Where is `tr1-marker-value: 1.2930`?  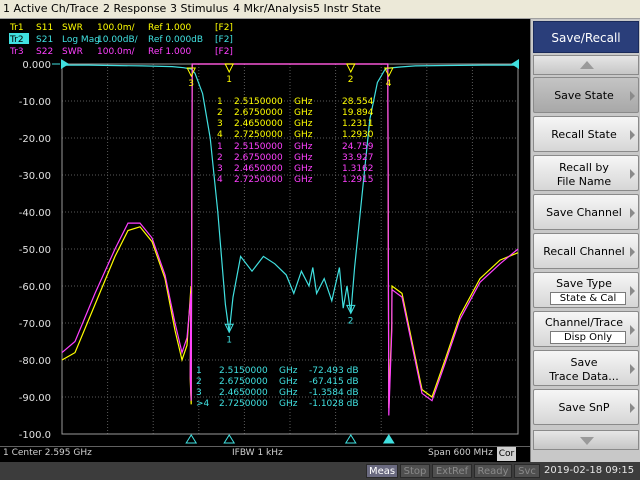
tr1-marker-value: 1.2930 is located at coordinates (358, 135).